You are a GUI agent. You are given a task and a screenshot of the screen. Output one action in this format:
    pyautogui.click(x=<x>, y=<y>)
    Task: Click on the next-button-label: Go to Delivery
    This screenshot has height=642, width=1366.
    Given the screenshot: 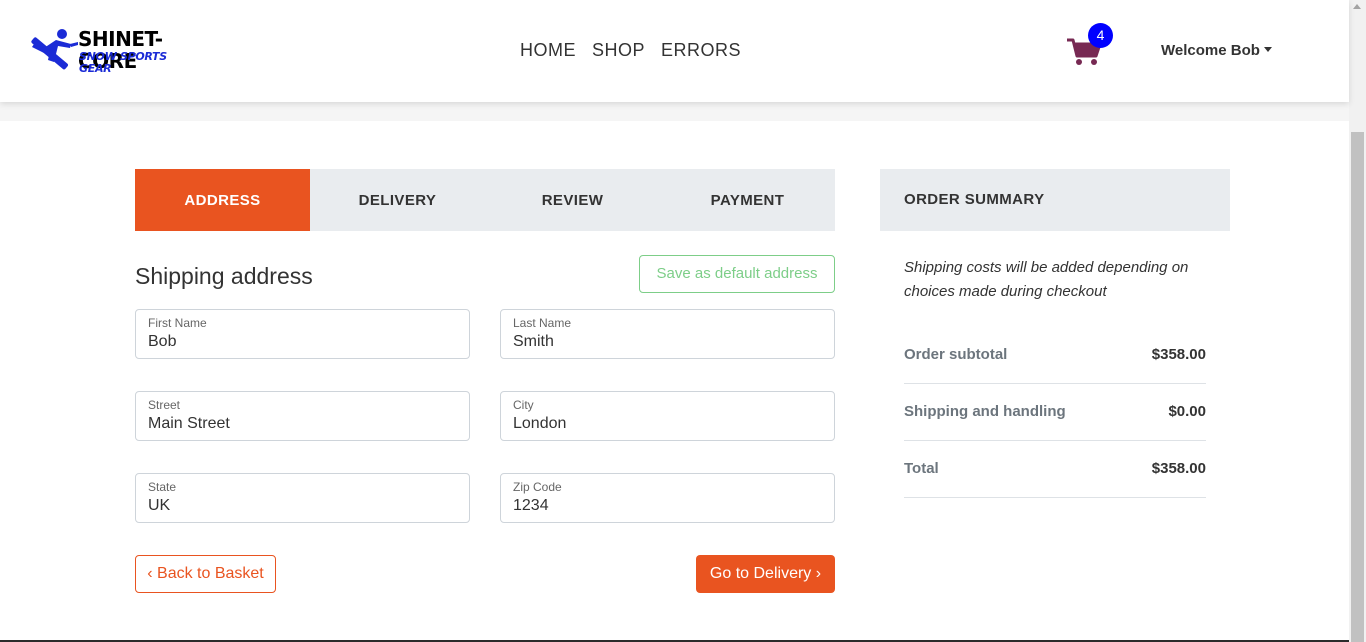 What is the action you would take?
    pyautogui.click(x=760, y=573)
    